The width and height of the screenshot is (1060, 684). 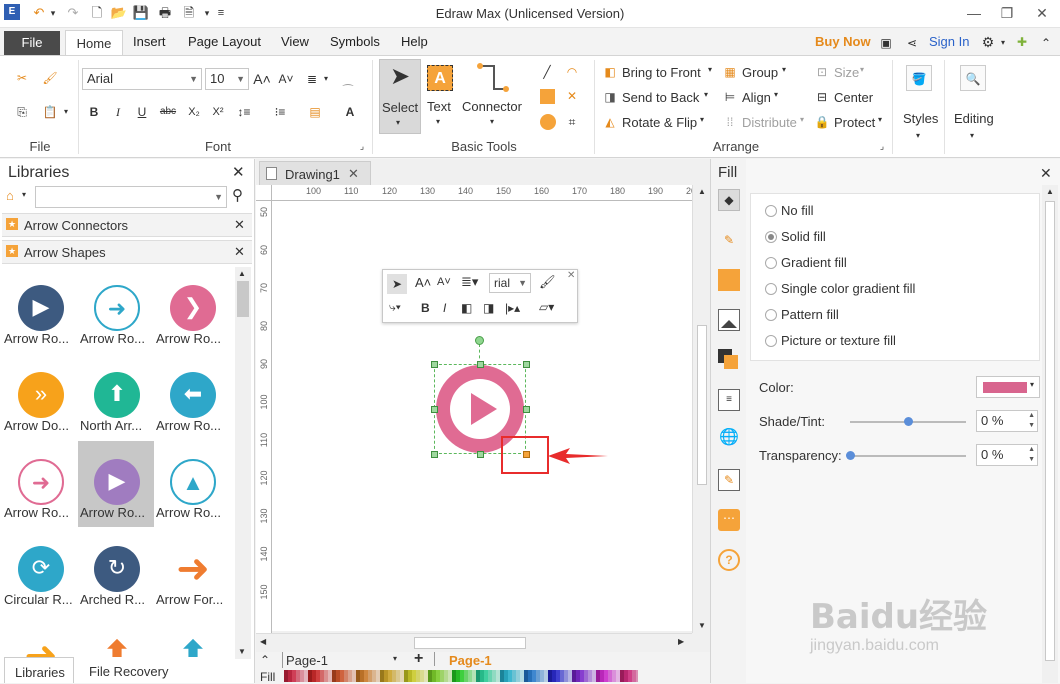 What do you see at coordinates (949, 41) in the screenshot?
I see `sign-in-link: Sign In` at bounding box center [949, 41].